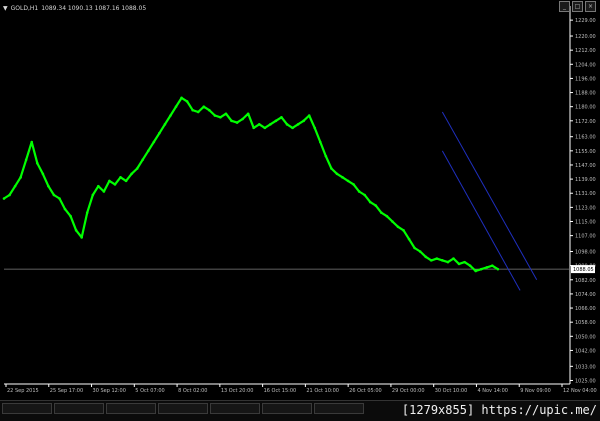  Describe the element at coordinates (585, 253) in the screenshot. I see `y-tick-label: 1098.00` at that location.